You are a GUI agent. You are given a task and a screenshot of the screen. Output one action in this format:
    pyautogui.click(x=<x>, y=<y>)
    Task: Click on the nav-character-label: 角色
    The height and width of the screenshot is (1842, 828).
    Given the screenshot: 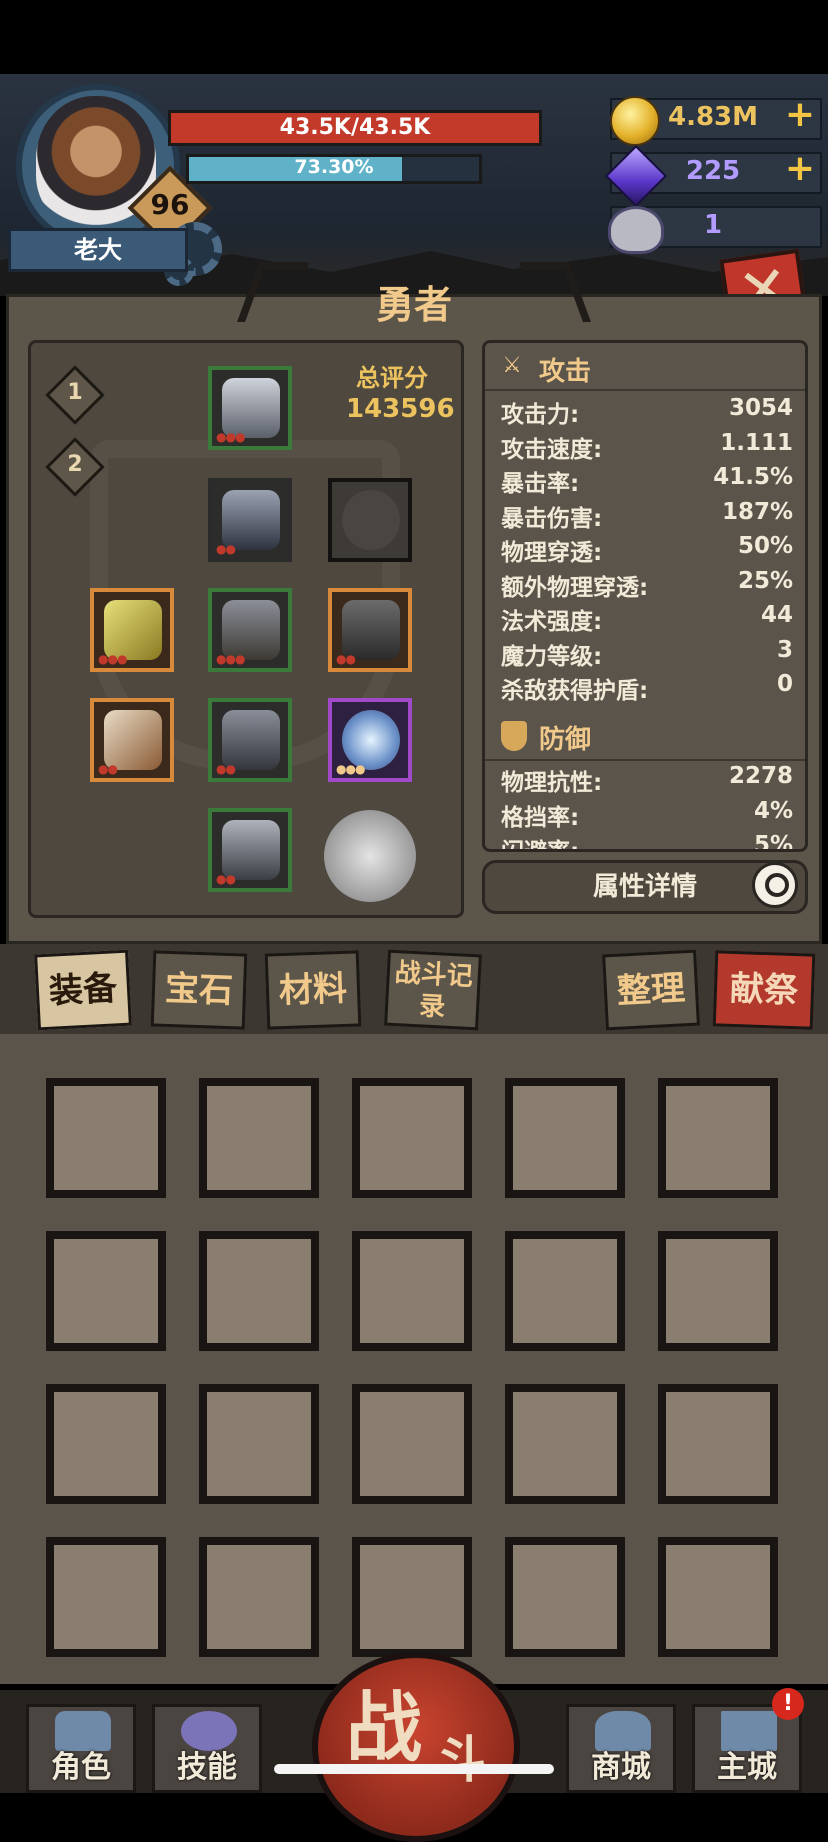 What is the action you would take?
    pyautogui.click(x=81, y=1767)
    